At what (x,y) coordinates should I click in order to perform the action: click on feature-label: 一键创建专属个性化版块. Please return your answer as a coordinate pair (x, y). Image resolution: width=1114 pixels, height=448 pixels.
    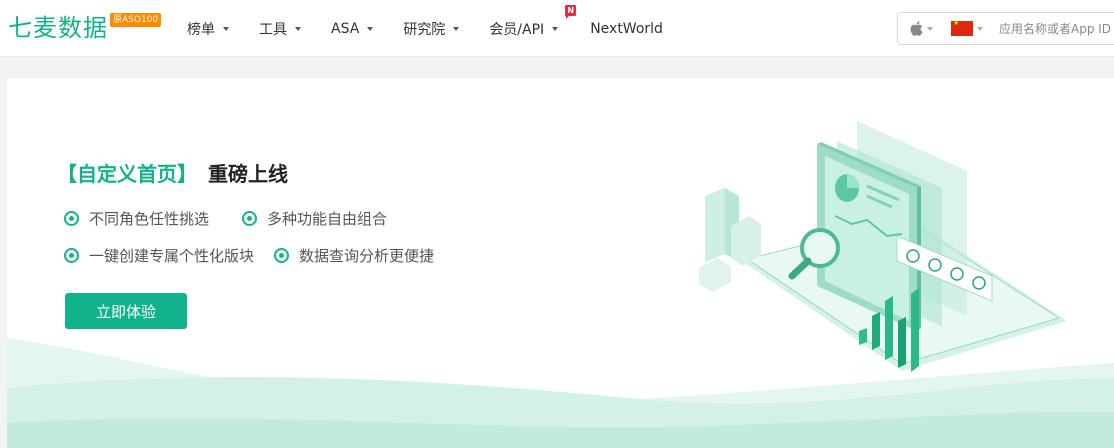
    Looking at the image, I should click on (172, 256).